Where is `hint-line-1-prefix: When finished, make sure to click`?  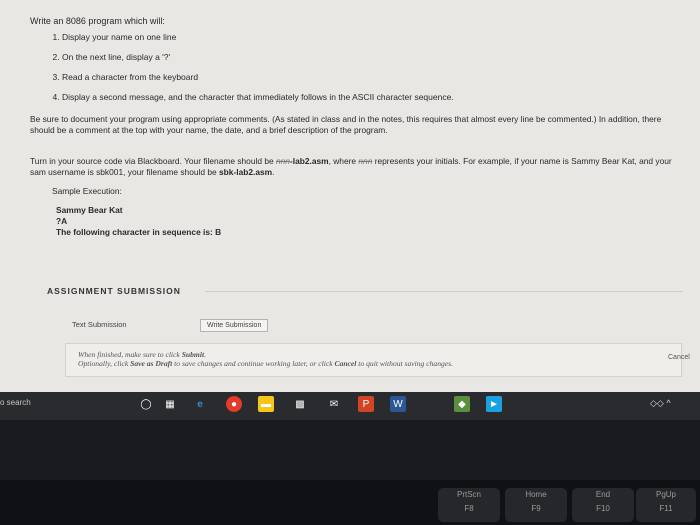 hint-line-1-prefix: When finished, make sure to click is located at coordinates (130, 354).